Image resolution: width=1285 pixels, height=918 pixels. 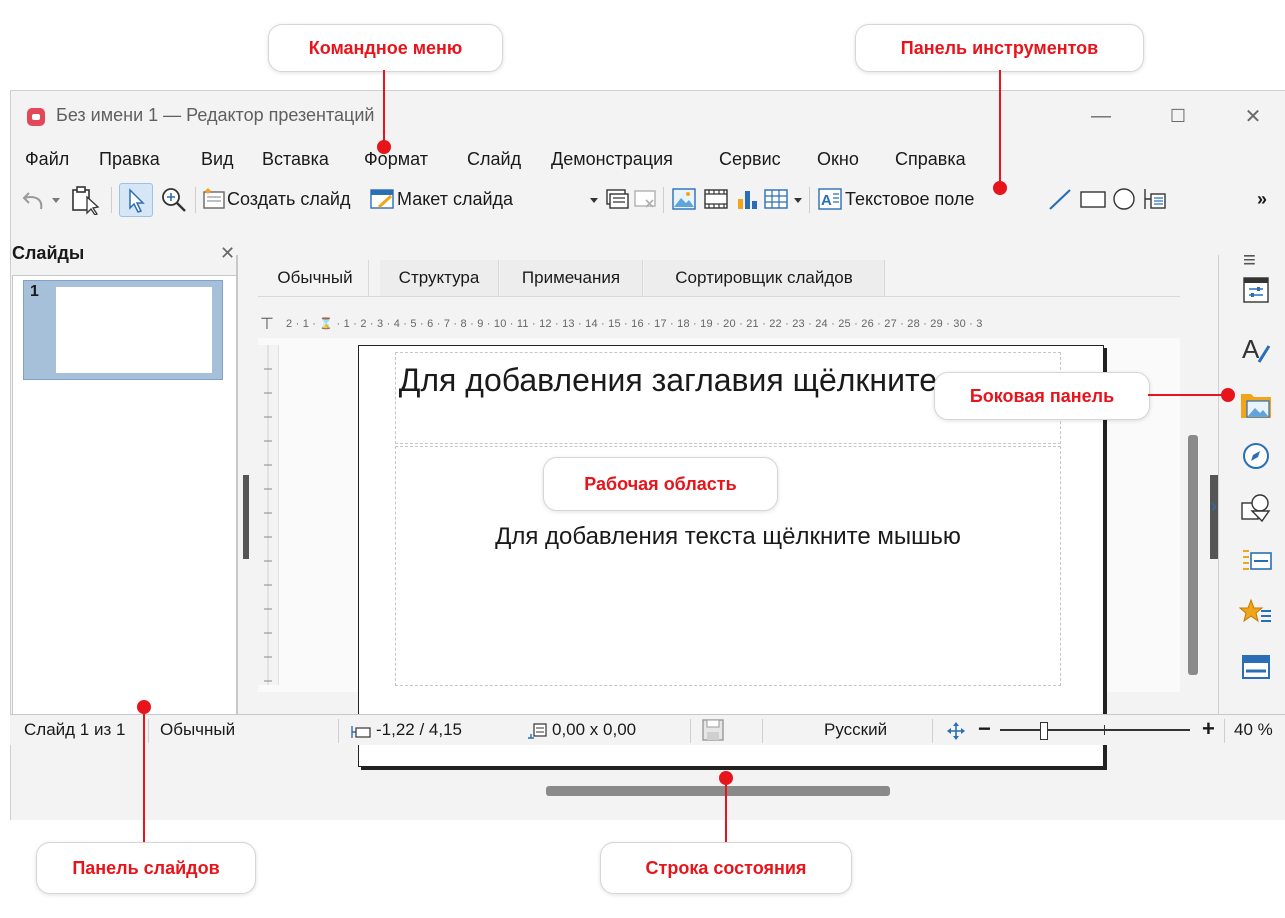 What do you see at coordinates (174, 200) in the screenshot?
I see `zoom-icon` at bounding box center [174, 200].